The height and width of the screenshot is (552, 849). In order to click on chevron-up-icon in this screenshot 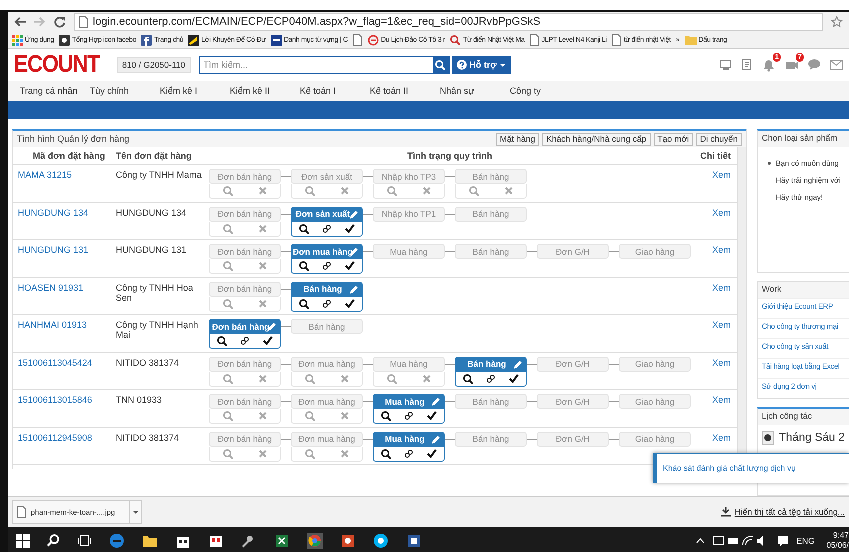, I will do `click(700, 541)`.